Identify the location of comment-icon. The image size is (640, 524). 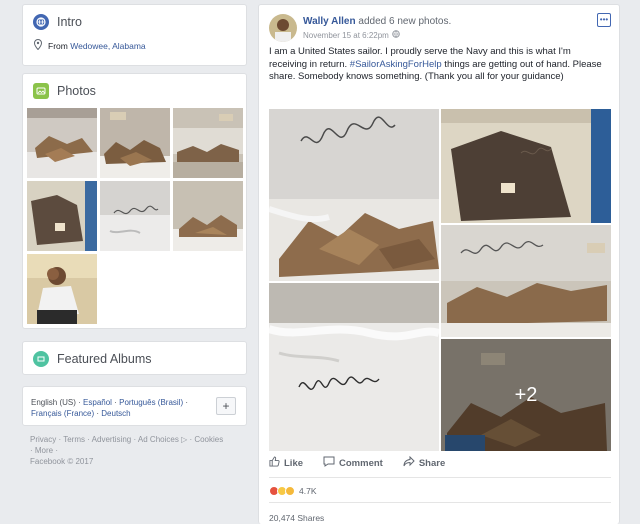
(329, 463).